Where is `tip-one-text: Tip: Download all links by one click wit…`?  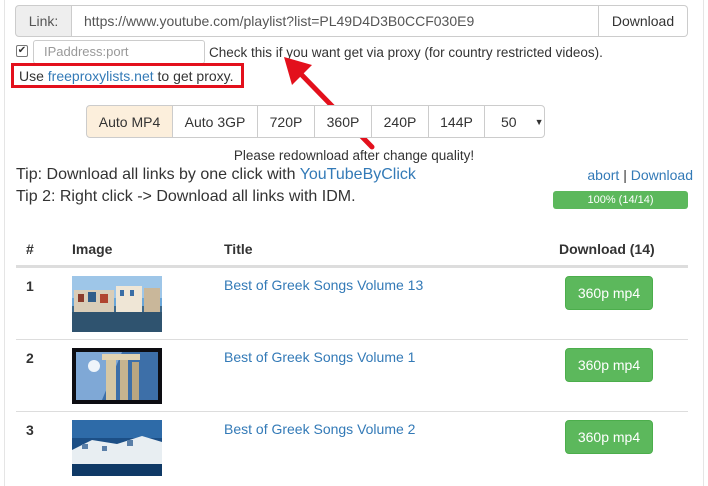 tip-one-text: Tip: Download all links by one click wit… is located at coordinates (158, 174).